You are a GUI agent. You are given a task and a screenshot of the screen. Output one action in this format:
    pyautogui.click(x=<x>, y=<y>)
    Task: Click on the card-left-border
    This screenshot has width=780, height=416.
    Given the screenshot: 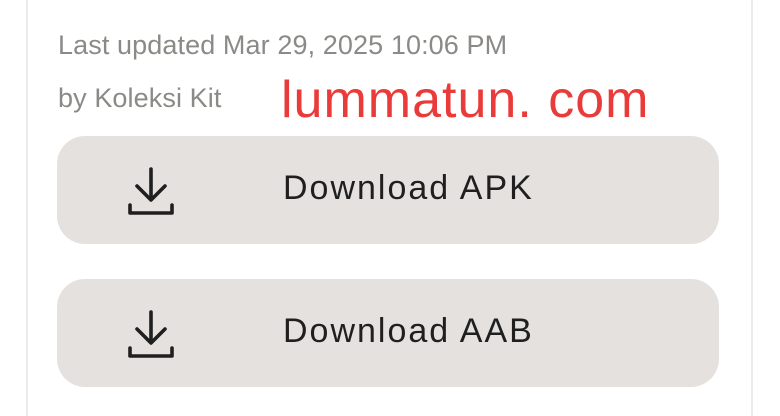 What is the action you would take?
    pyautogui.click(x=27, y=208)
    